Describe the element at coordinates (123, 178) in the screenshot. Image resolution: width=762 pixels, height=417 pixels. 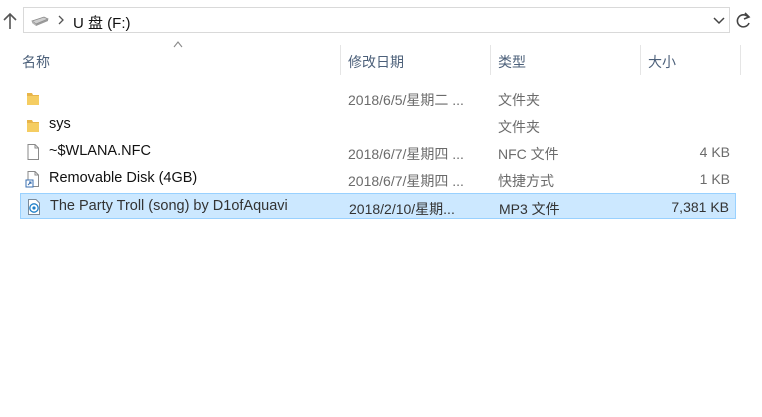
I see `file-name: Removable Disk (4GB)` at that location.